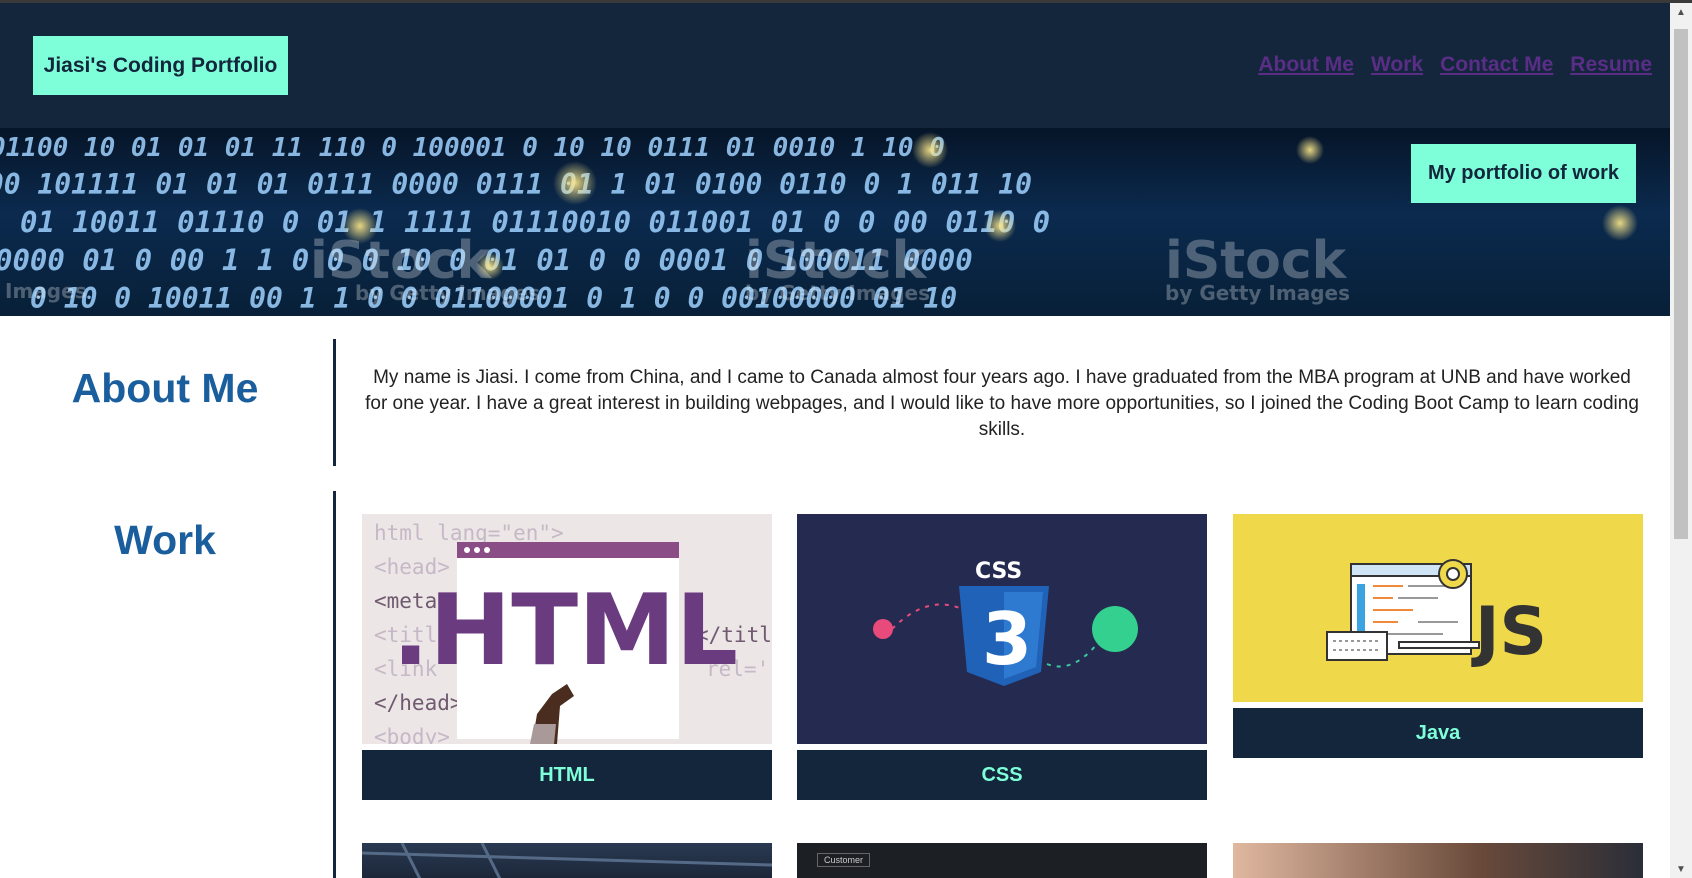 This screenshot has width=1692, height=878. What do you see at coordinates (1306, 65) in the screenshot?
I see `nav-about-me: About Me` at bounding box center [1306, 65].